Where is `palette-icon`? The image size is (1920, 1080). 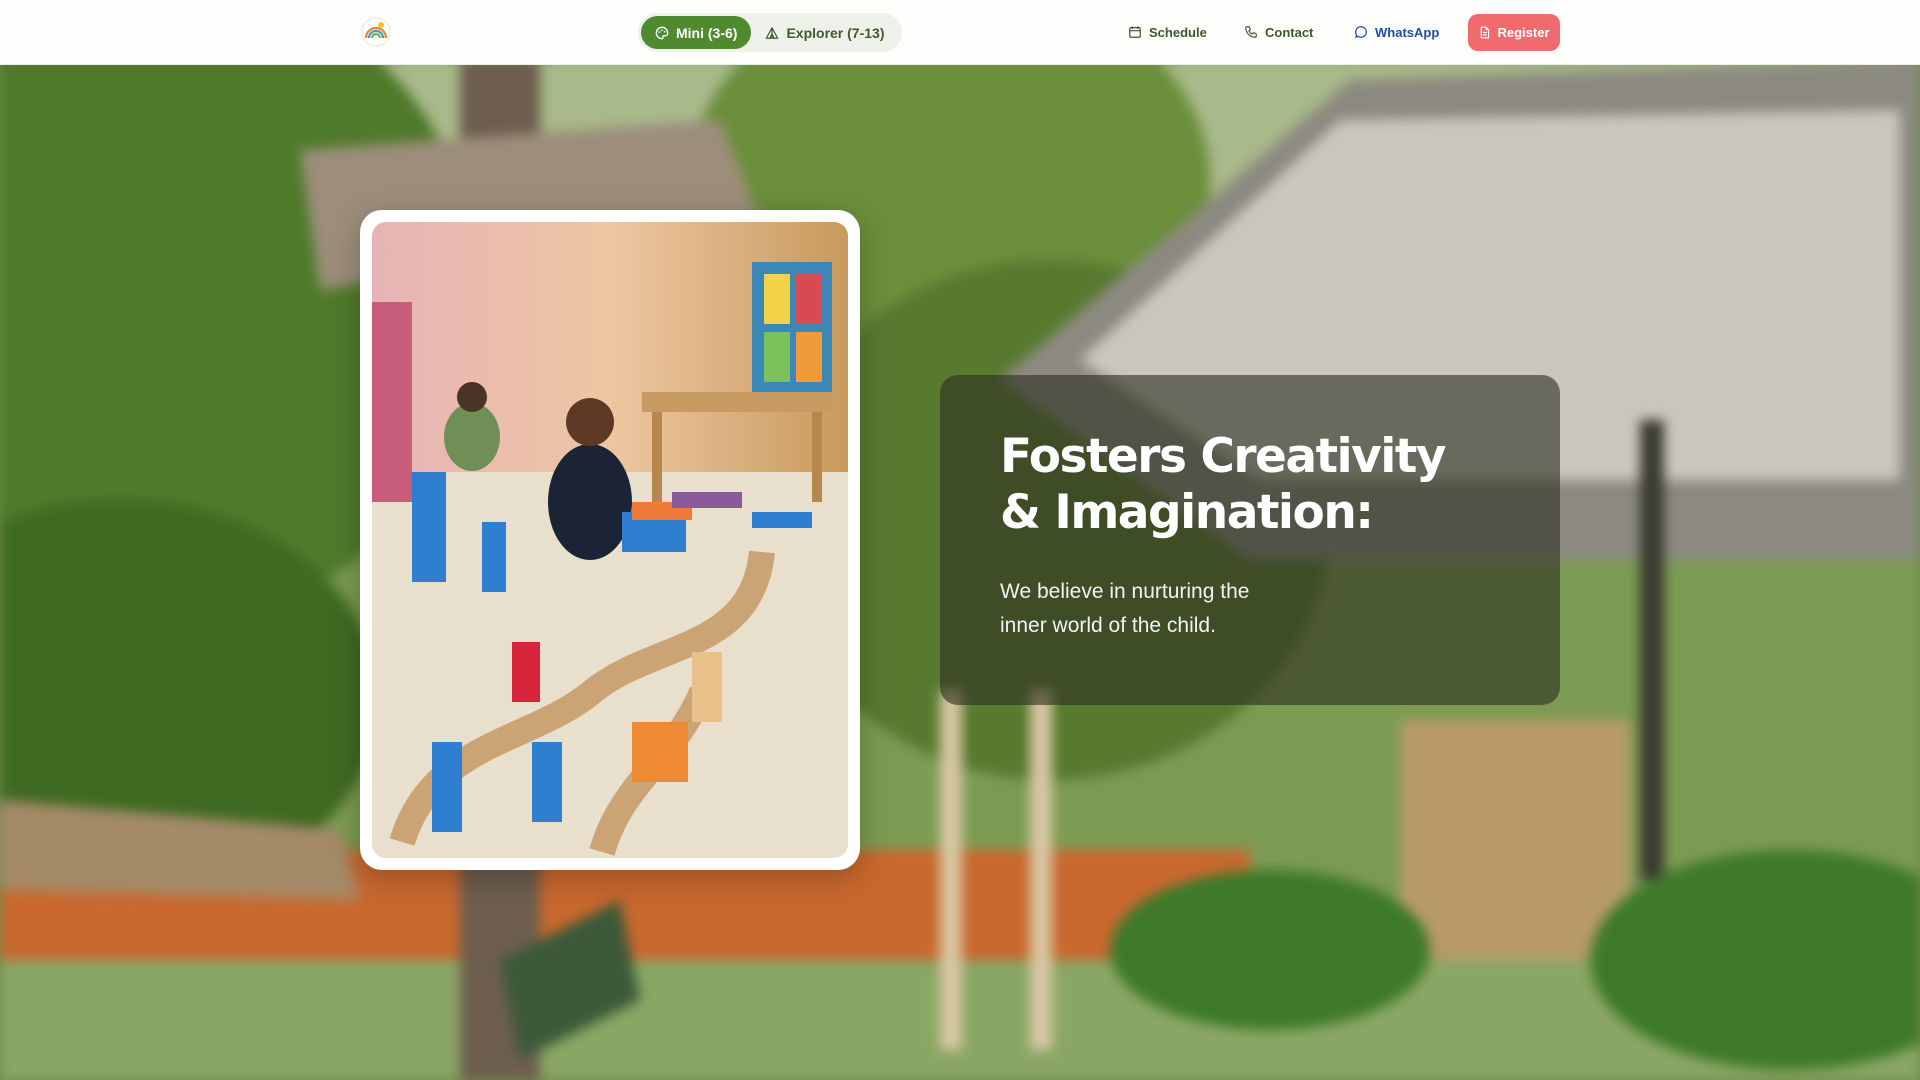
palette-icon is located at coordinates (662, 32).